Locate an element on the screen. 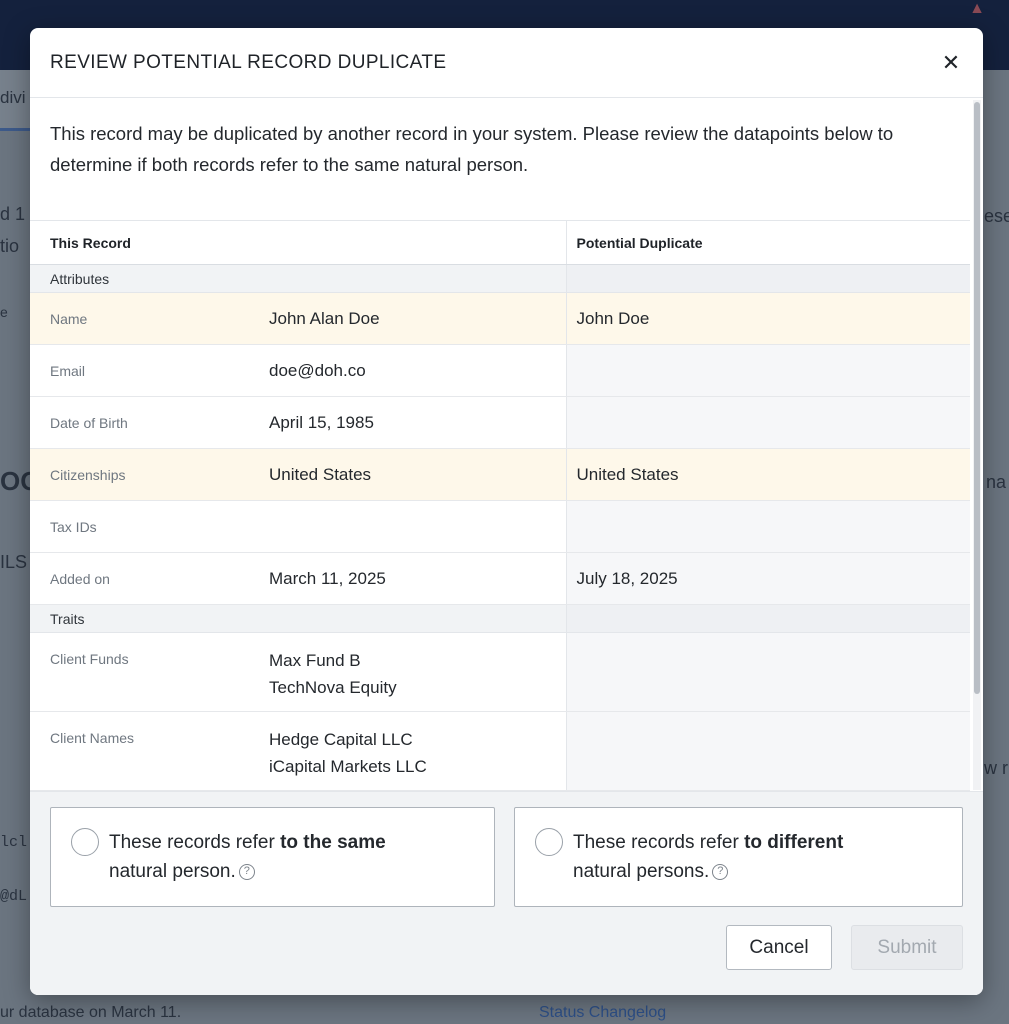  modal-header: REVIEW POTENTIAL RECORD DUPLICATE ✕ is located at coordinates (506, 63).